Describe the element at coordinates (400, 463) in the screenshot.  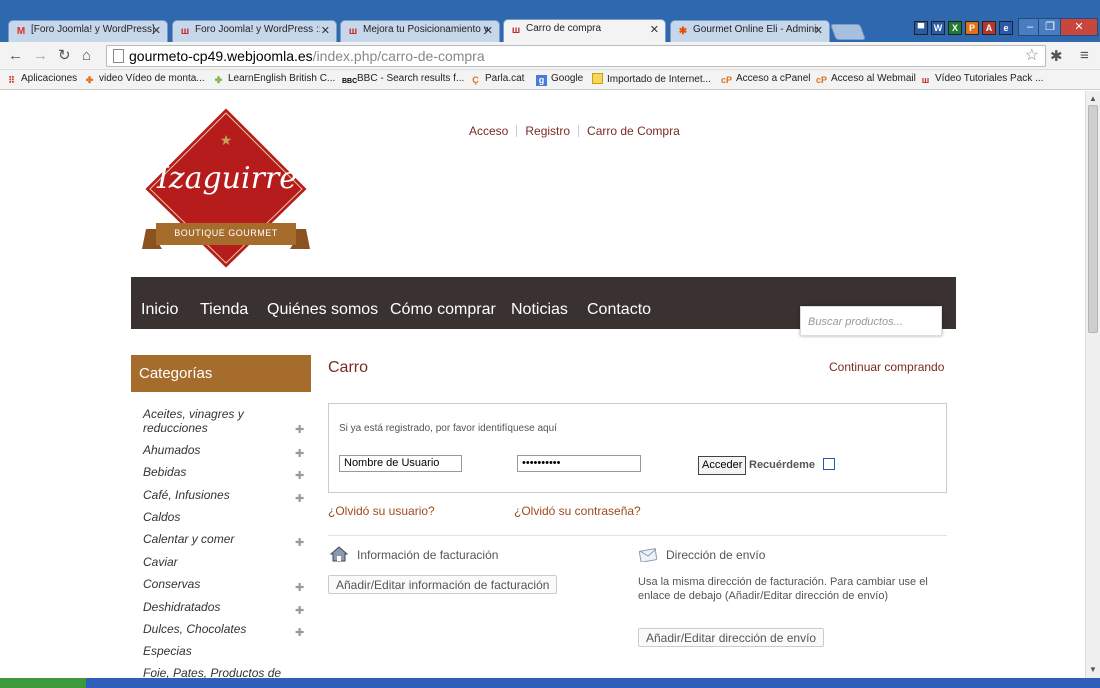
I see `username-field: Nombre de Usuario` at that location.